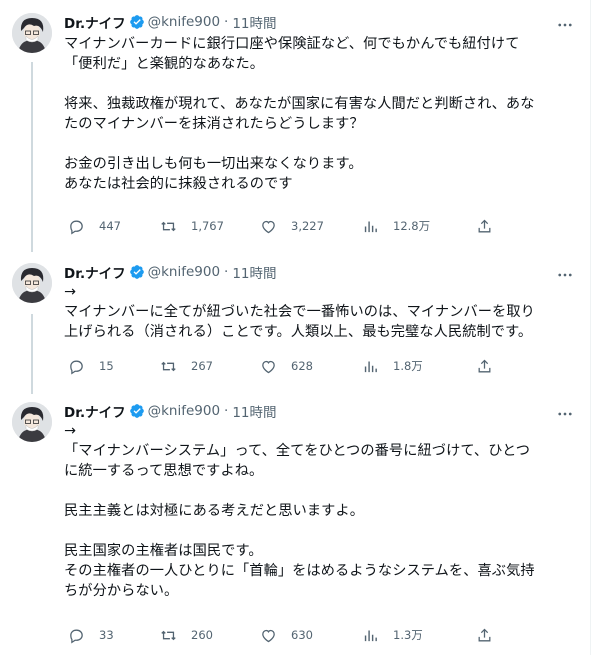  Describe the element at coordinates (299, 571) in the screenshot. I see `text-line: その主権者の一人ひとりに「首輪」をはめるようなシステムを、喜ぶ気持` at that location.